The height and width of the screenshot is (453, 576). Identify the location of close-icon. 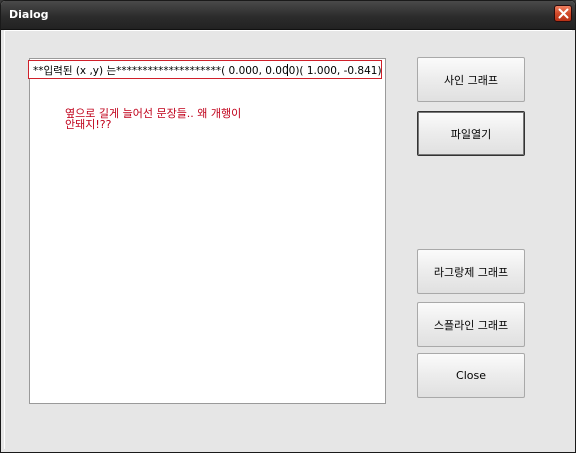
(563, 13).